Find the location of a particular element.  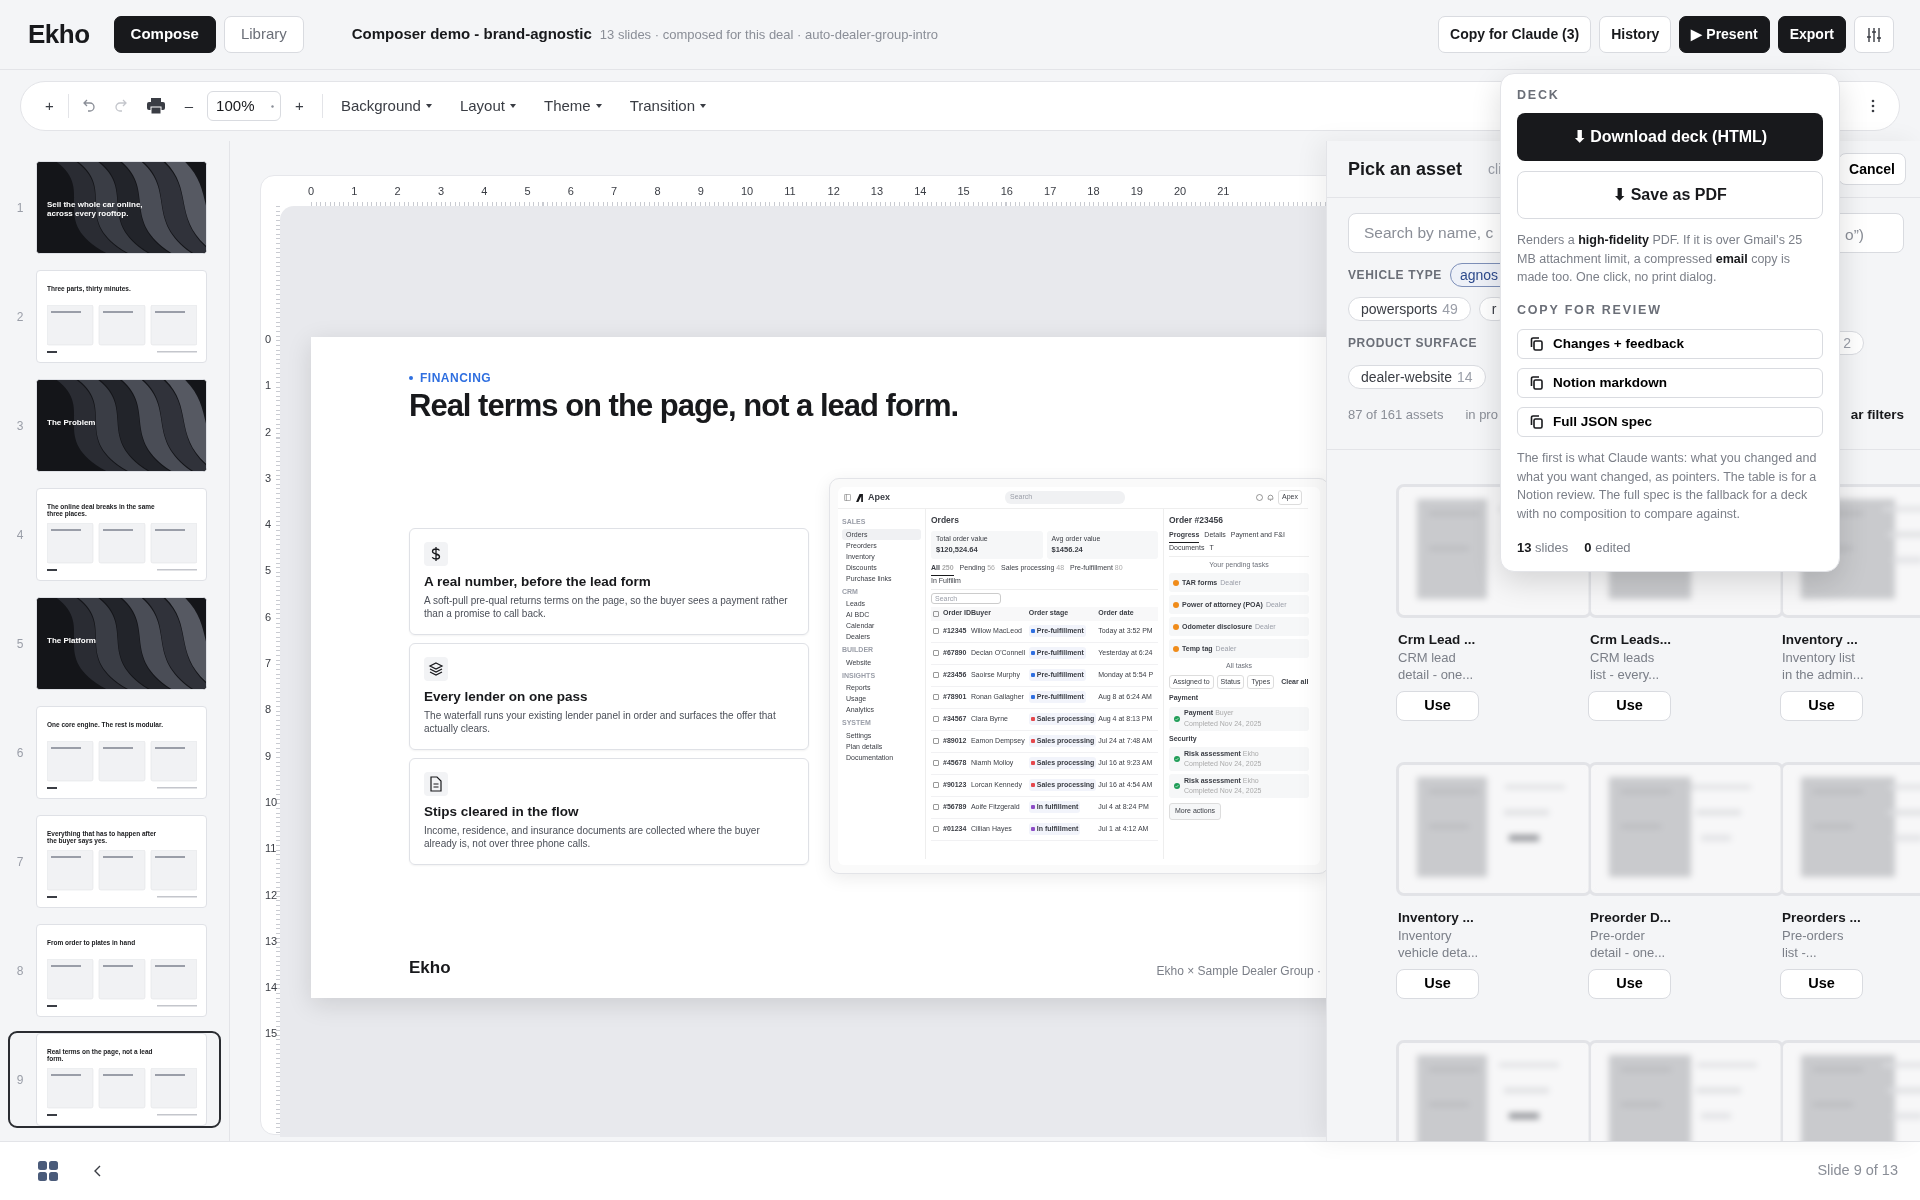

slide-thumbnail: Sell the whole car online, across every rooftop. is located at coordinates (121, 207).